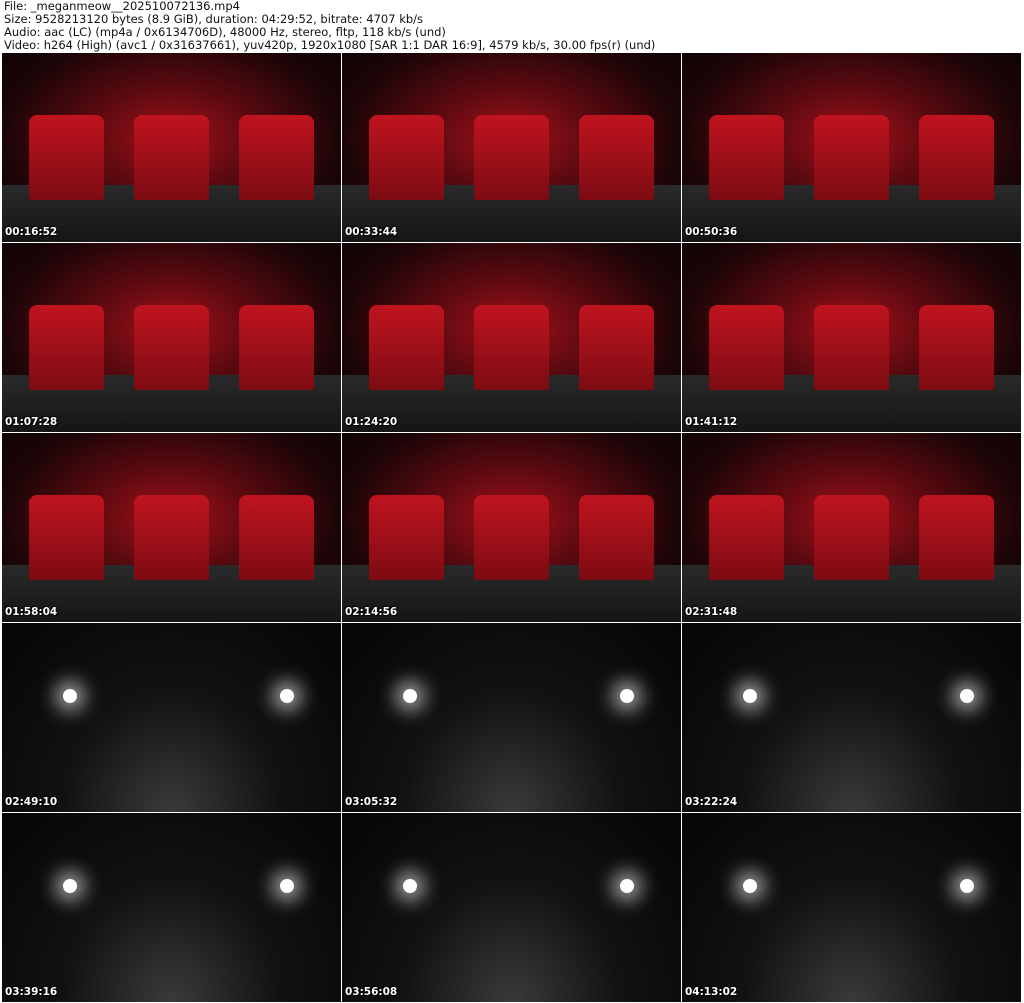  What do you see at coordinates (31, 422) in the screenshot?
I see `thumbnail-timestamp: 01:07:28` at bounding box center [31, 422].